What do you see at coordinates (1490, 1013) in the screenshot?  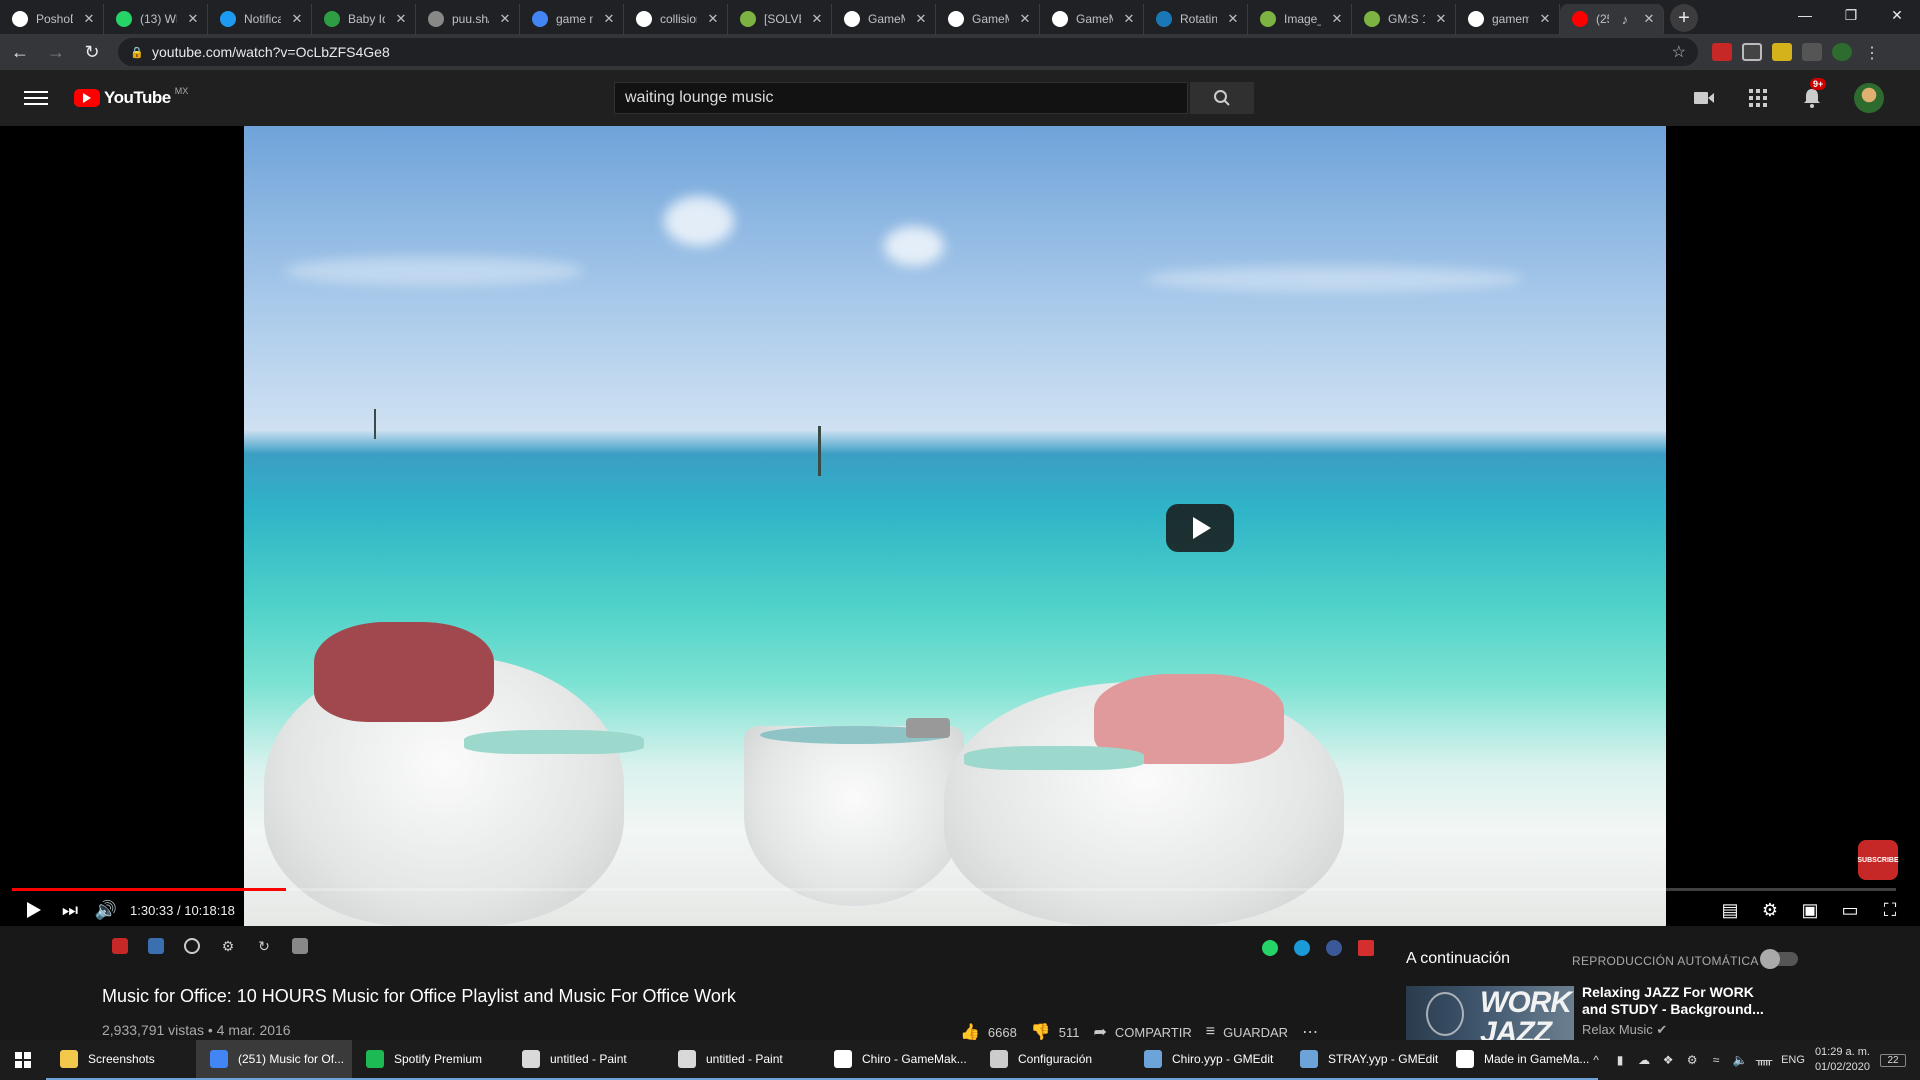 I see `next-video-thumbnail: WORK JAZZ` at bounding box center [1490, 1013].